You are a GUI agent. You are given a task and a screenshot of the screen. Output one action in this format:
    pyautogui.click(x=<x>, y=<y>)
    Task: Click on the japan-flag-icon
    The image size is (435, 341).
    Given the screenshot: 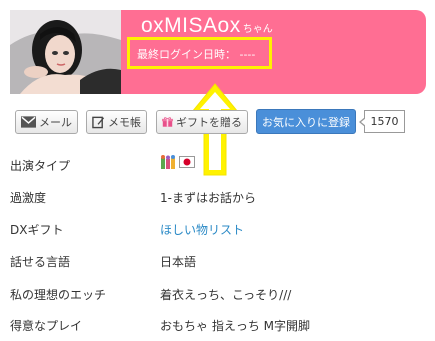 What is the action you would take?
    pyautogui.click(x=187, y=162)
    